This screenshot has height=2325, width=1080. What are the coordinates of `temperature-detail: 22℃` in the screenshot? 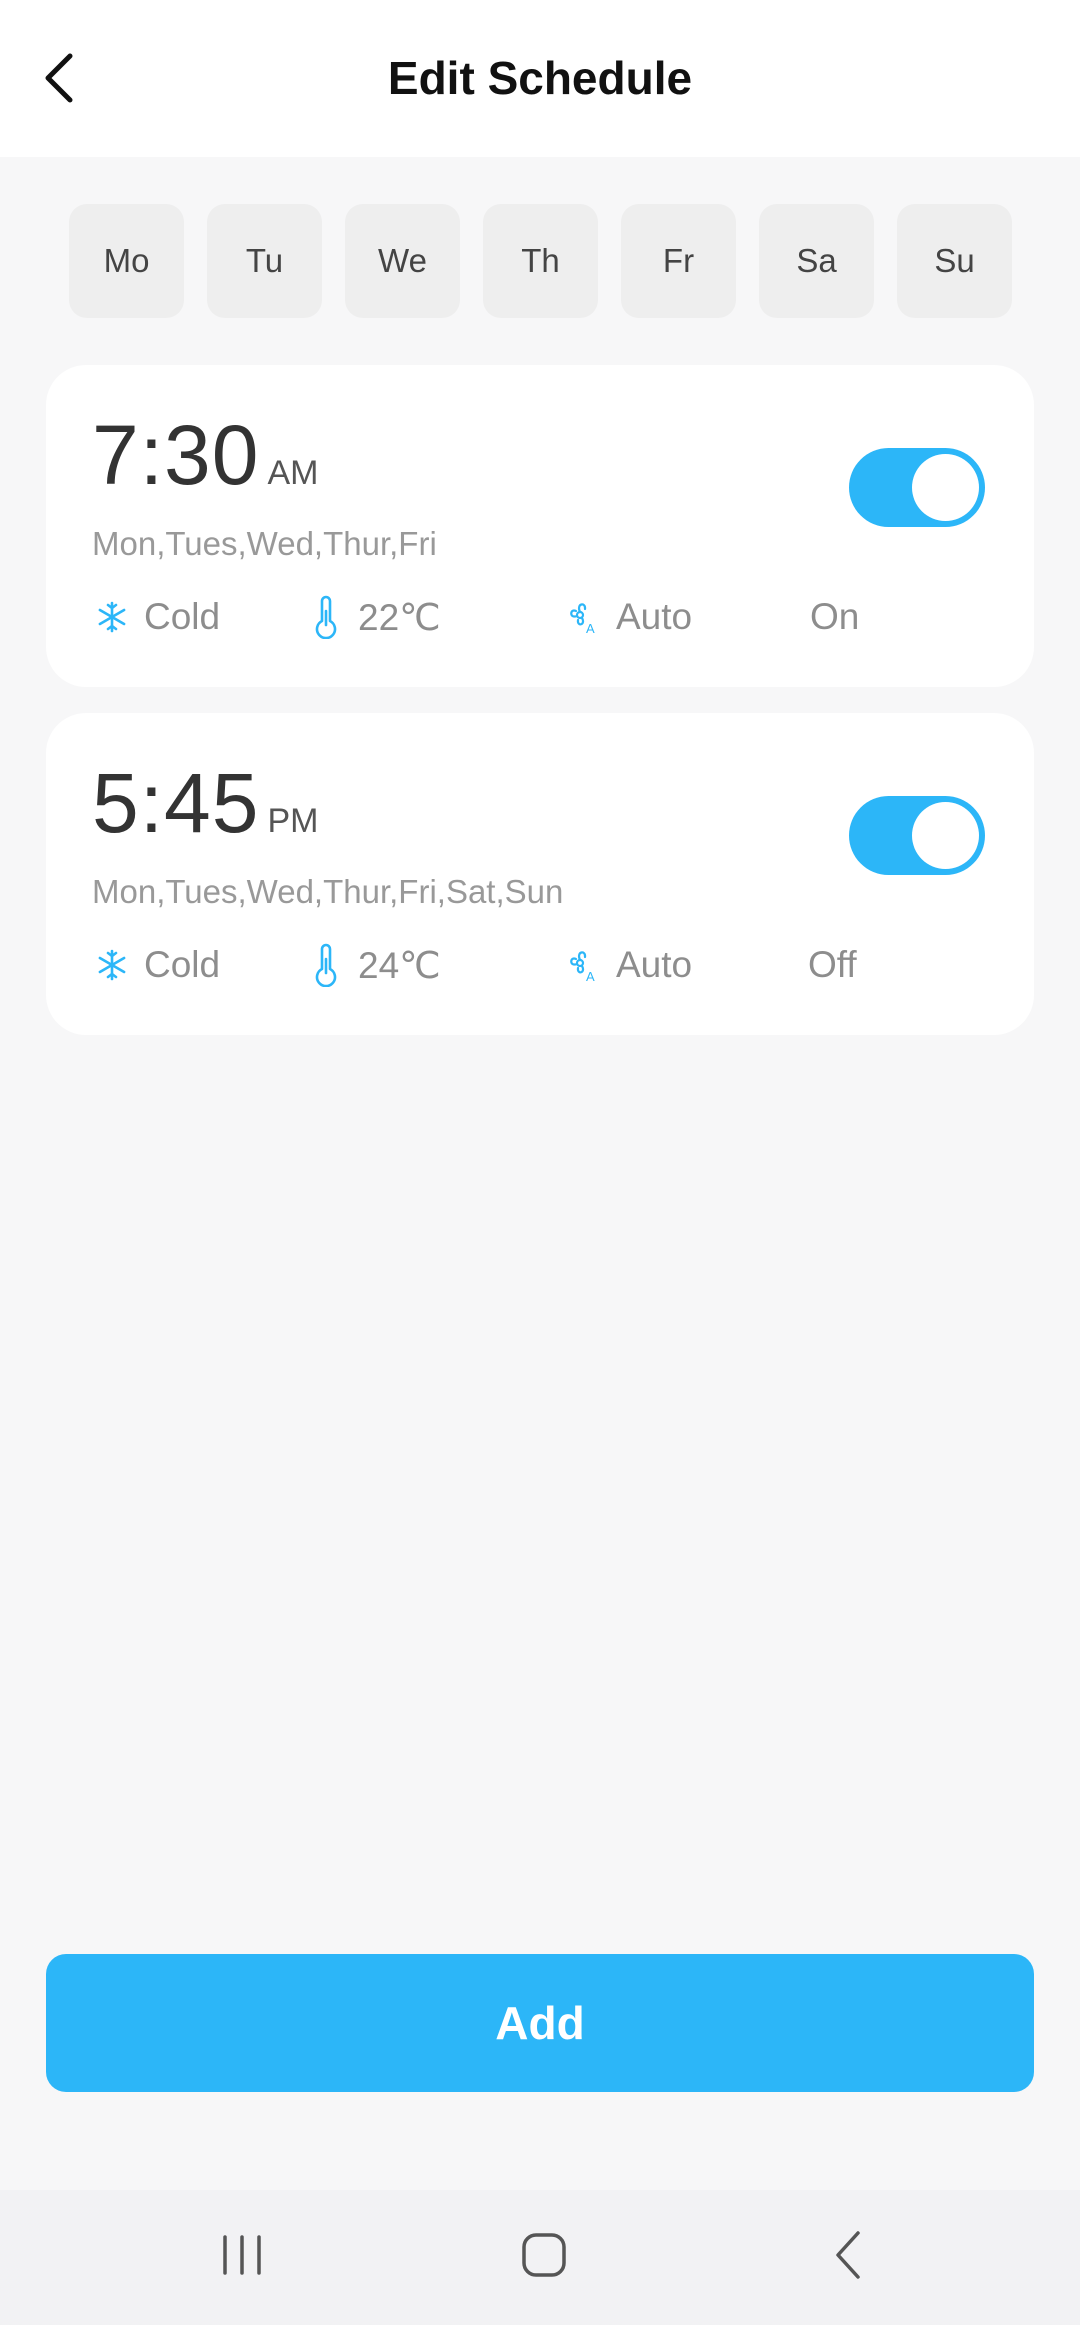 It's located at (373, 617).